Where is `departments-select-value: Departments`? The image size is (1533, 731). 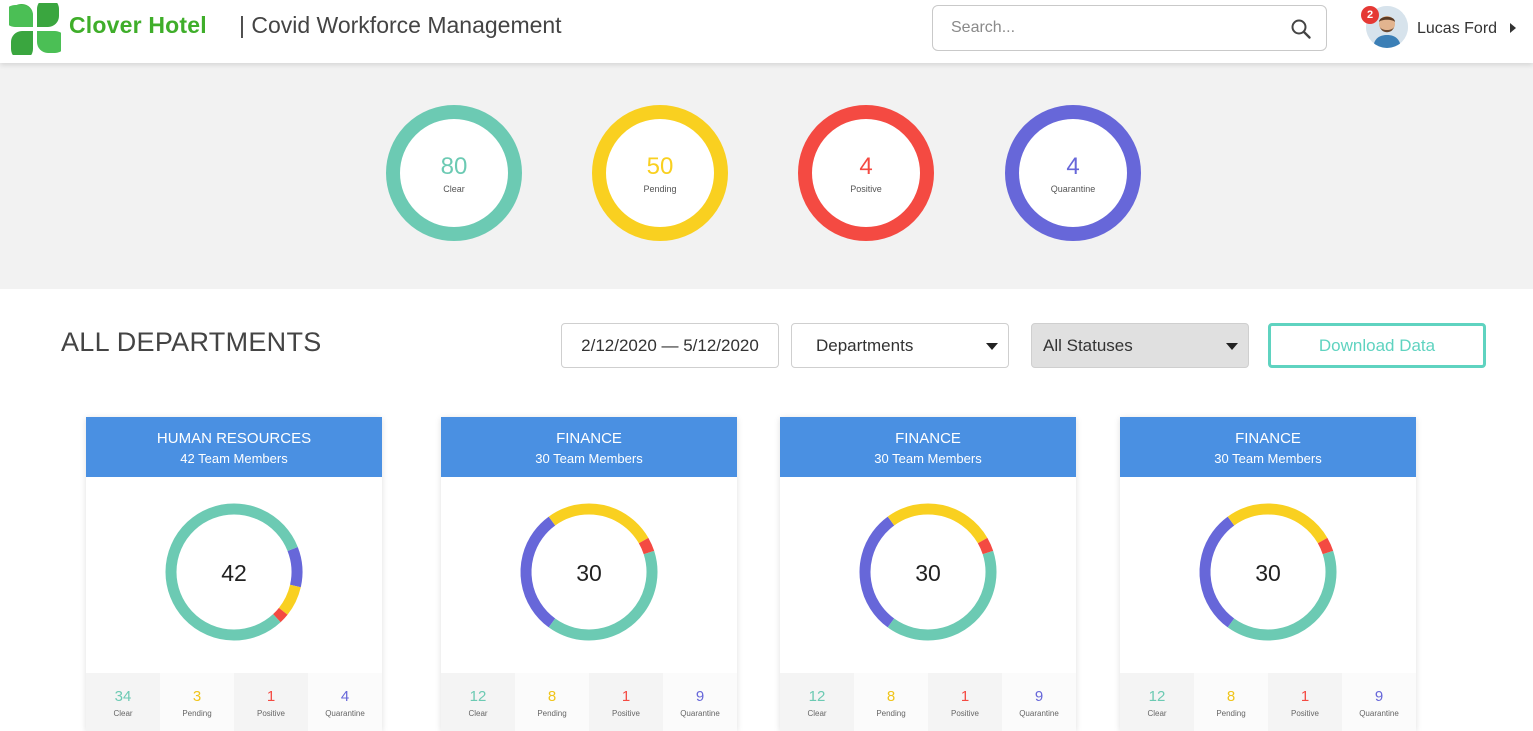 departments-select-value: Departments is located at coordinates (865, 345).